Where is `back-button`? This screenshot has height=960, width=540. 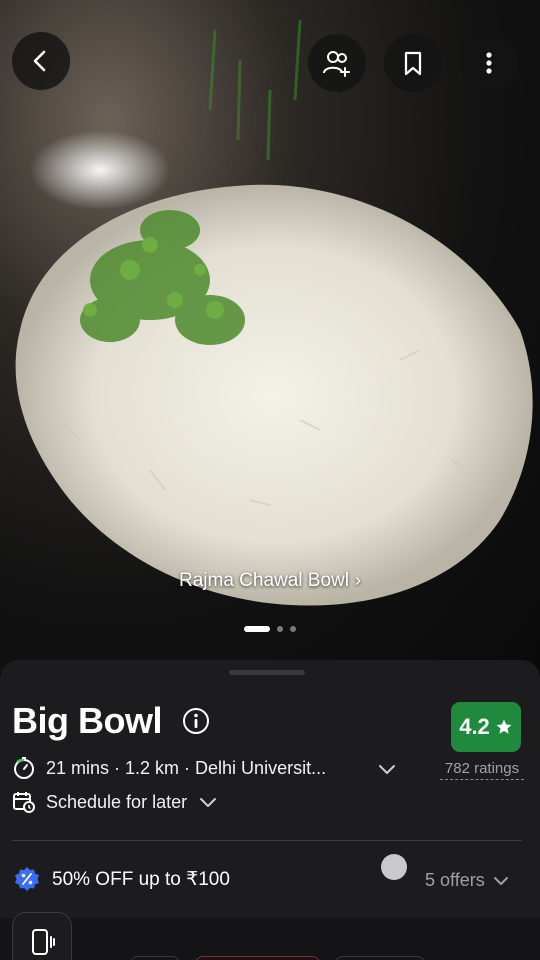 back-button is located at coordinates (41, 61).